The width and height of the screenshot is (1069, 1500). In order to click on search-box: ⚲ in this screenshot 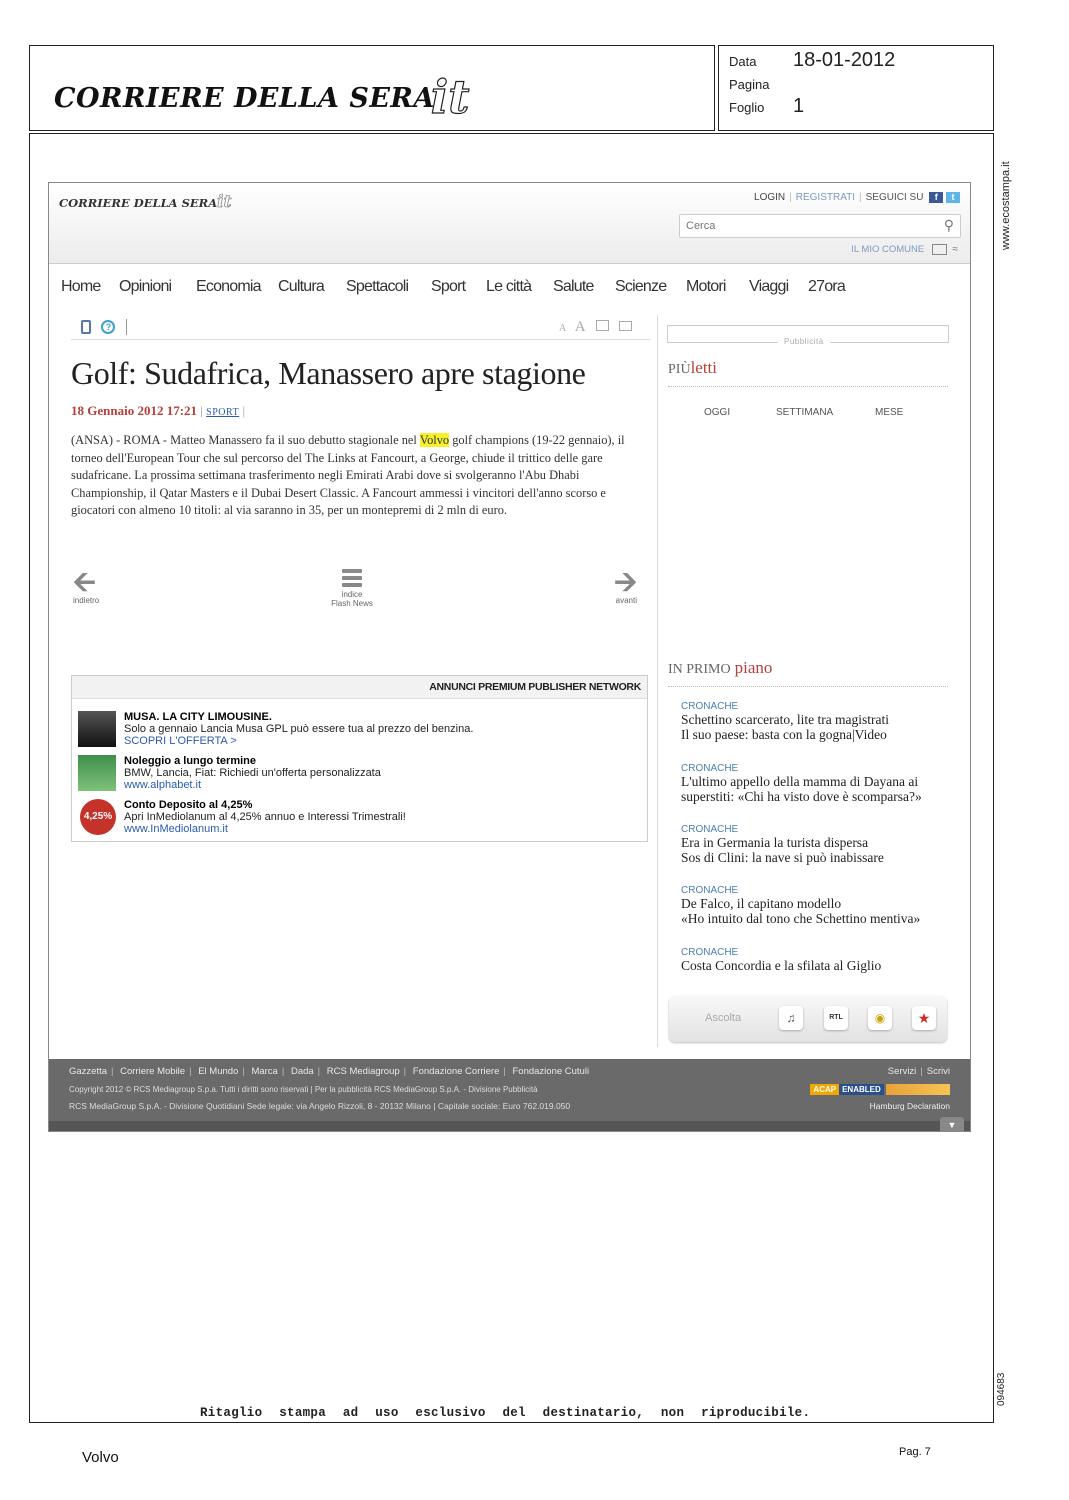, I will do `click(820, 226)`.